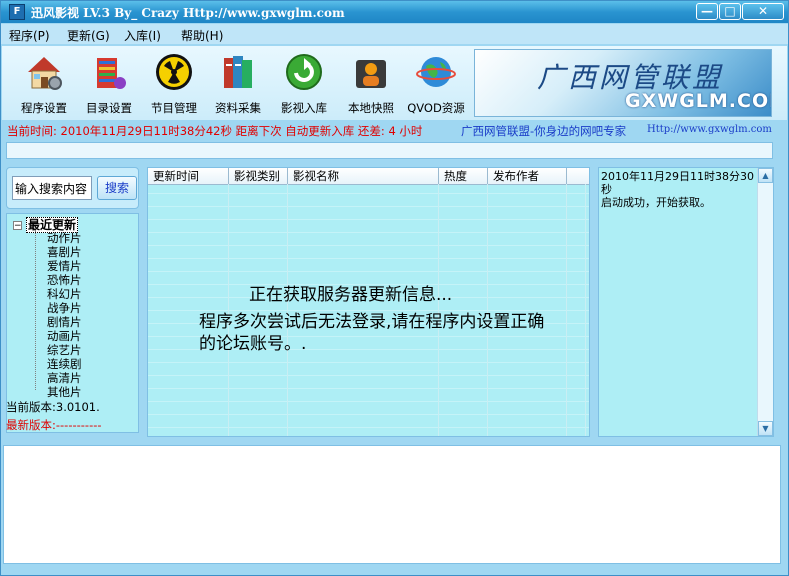 Image resolution: width=789 pixels, height=576 pixels. Describe the element at coordinates (304, 72) in the screenshot. I see `green-arrow-icon` at that location.